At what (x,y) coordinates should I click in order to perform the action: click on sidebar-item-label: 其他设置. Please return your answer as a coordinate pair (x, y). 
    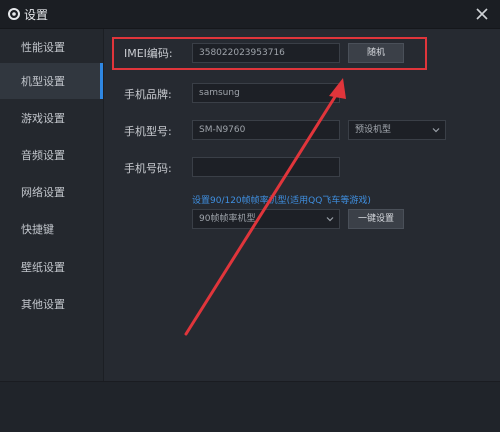
    Looking at the image, I should click on (43, 304).